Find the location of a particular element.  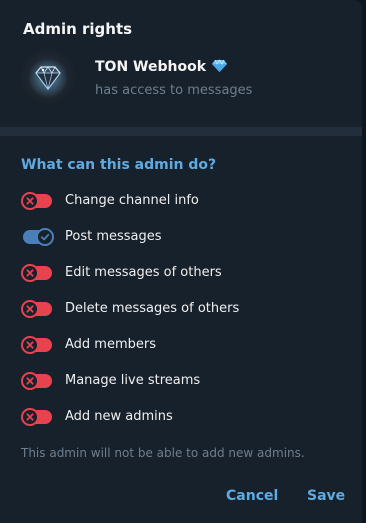

permission-row-manage-live-streams: Manage live streams is located at coordinates (181, 382).